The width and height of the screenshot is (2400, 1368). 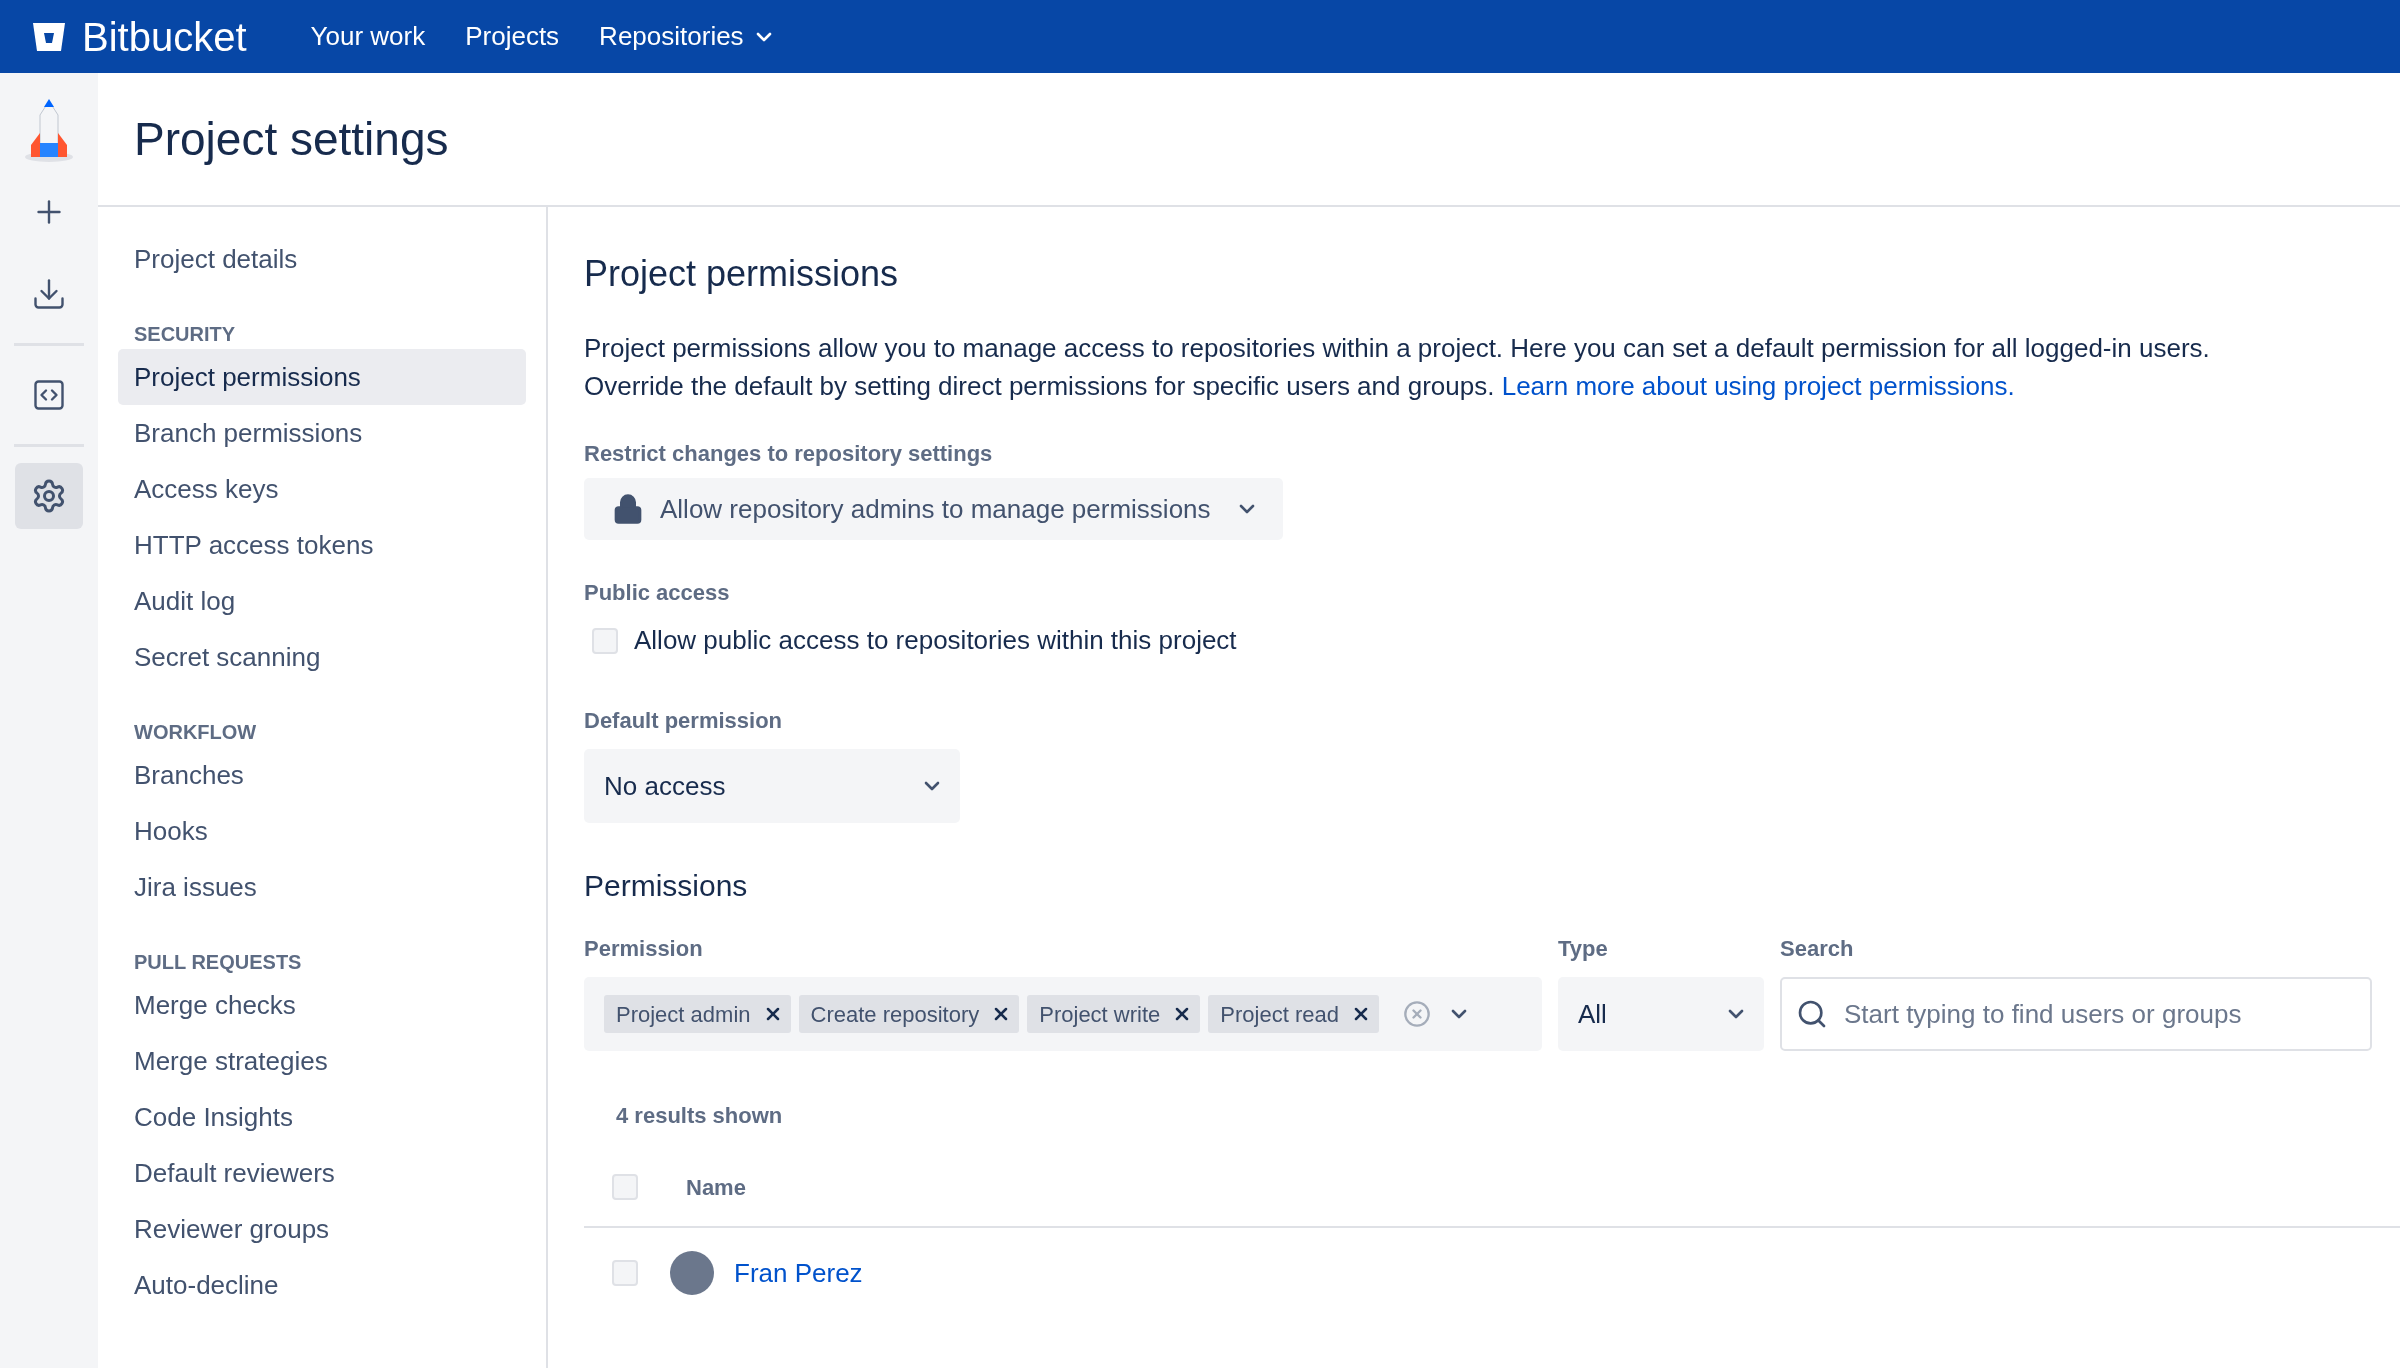 I want to click on bucket-logo-icon, so click(x=49, y=36).